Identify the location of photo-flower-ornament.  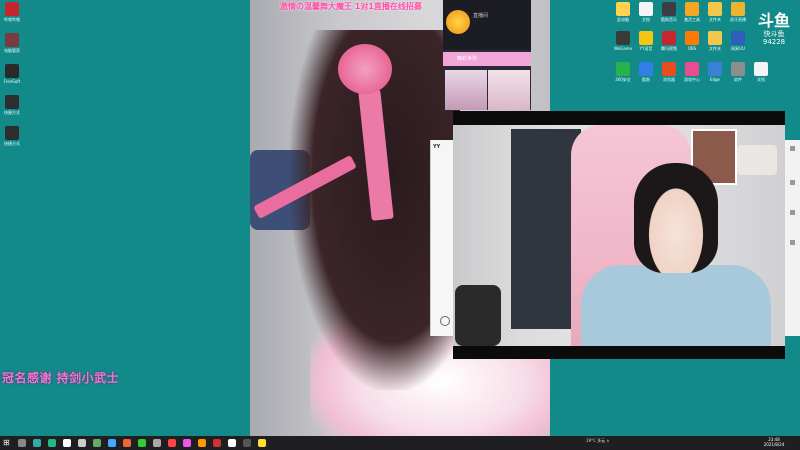
(365, 69).